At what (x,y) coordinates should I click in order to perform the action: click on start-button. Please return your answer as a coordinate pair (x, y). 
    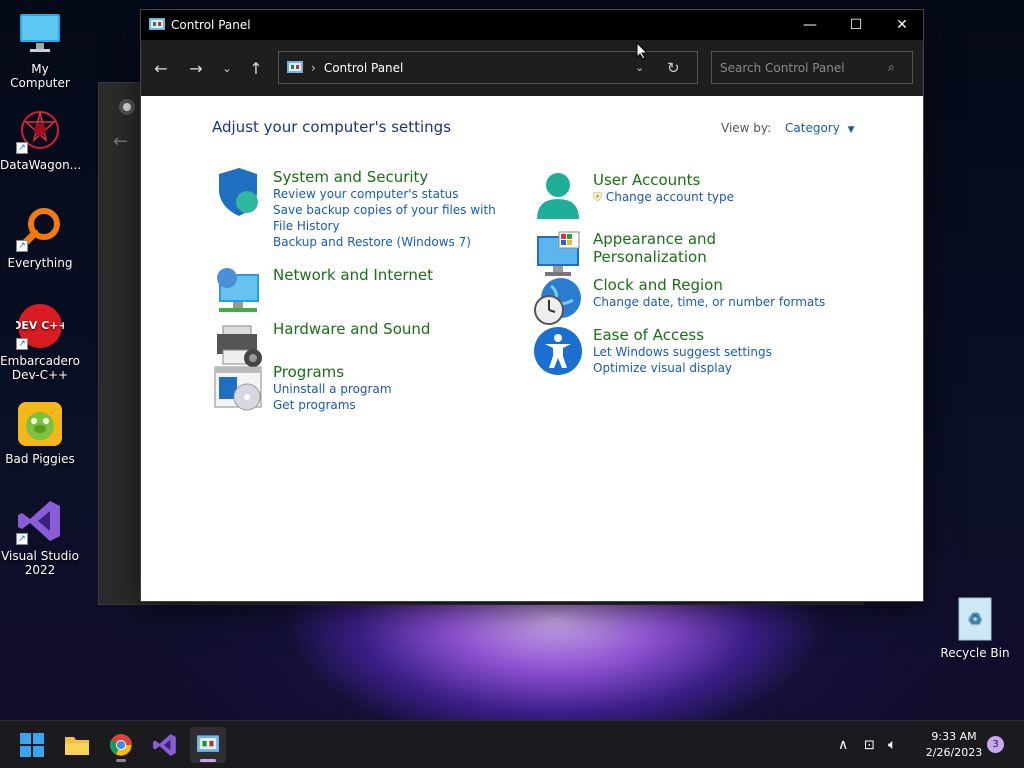
    Looking at the image, I should click on (32, 745).